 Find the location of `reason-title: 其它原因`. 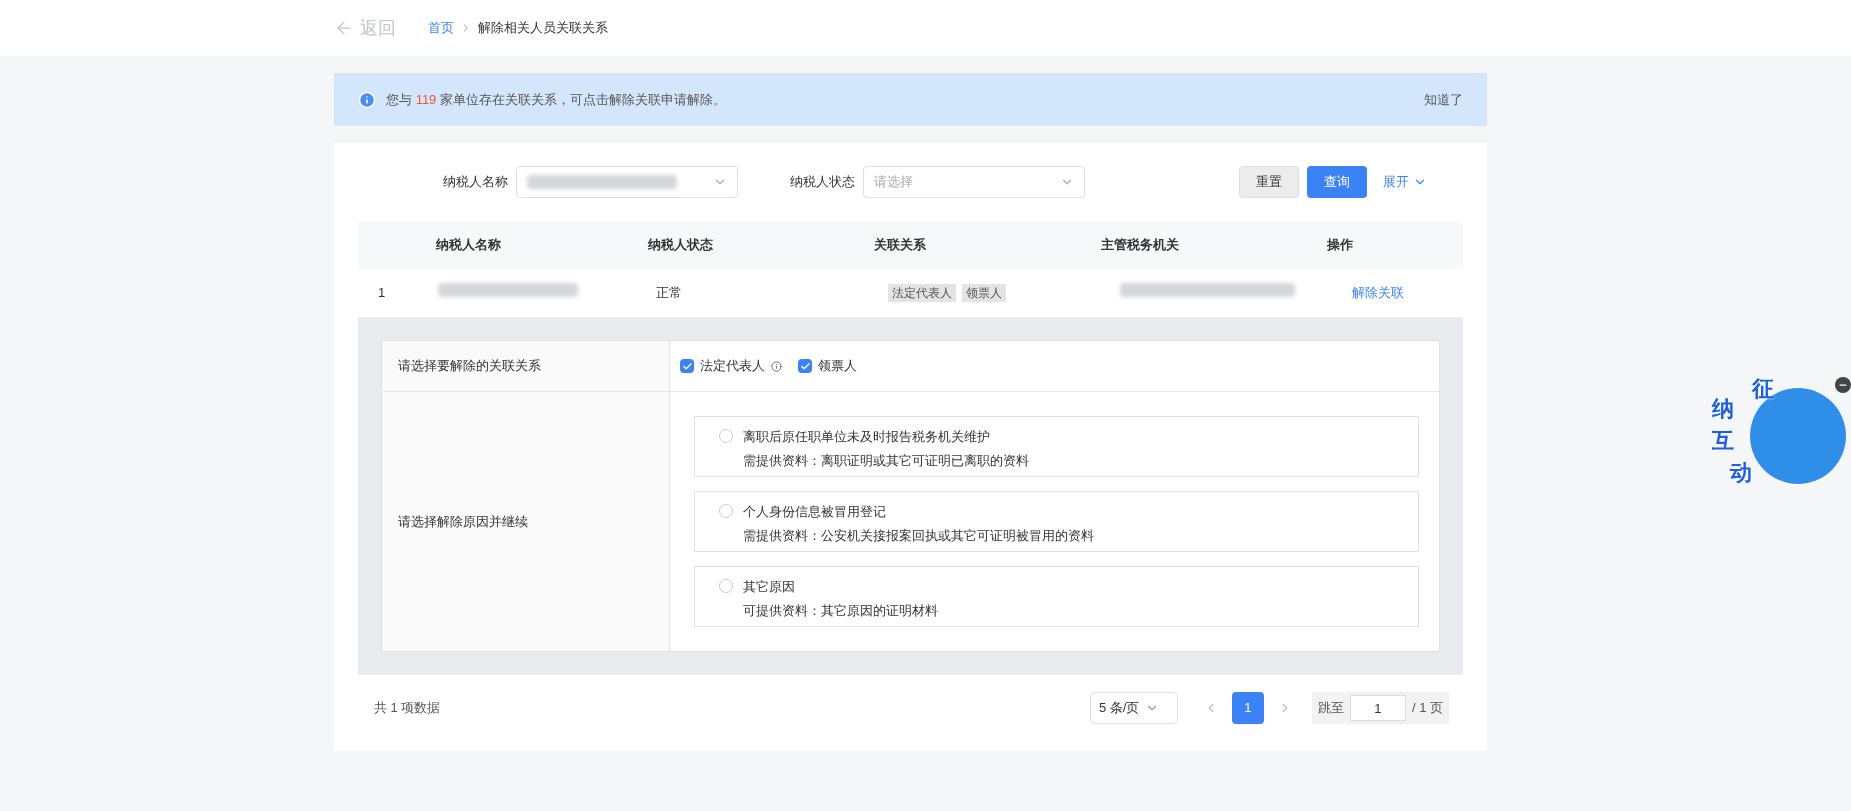

reason-title: 其它原因 is located at coordinates (769, 587).